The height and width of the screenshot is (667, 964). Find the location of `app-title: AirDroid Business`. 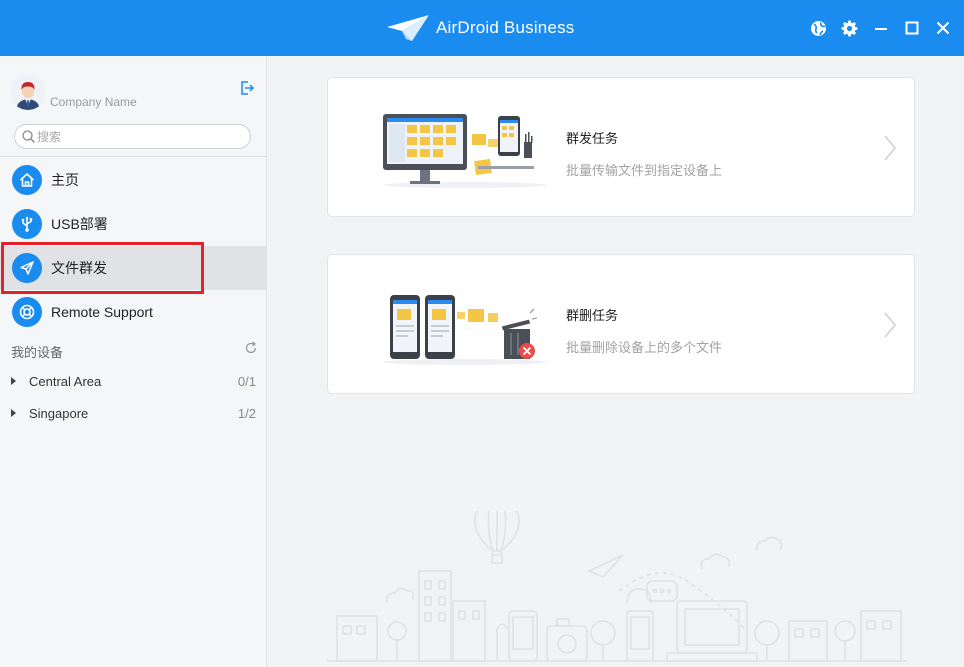

app-title: AirDroid Business is located at coordinates (505, 27).